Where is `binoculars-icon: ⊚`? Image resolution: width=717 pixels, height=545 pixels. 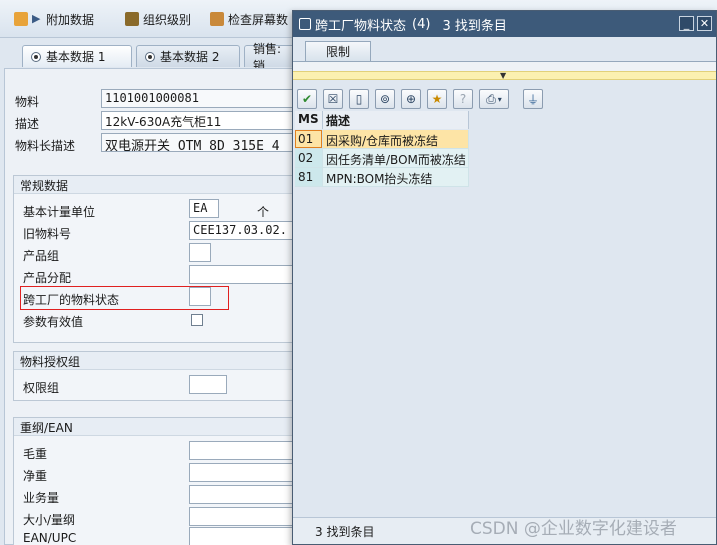
binoculars-icon: ⊚ is located at coordinates (385, 99).